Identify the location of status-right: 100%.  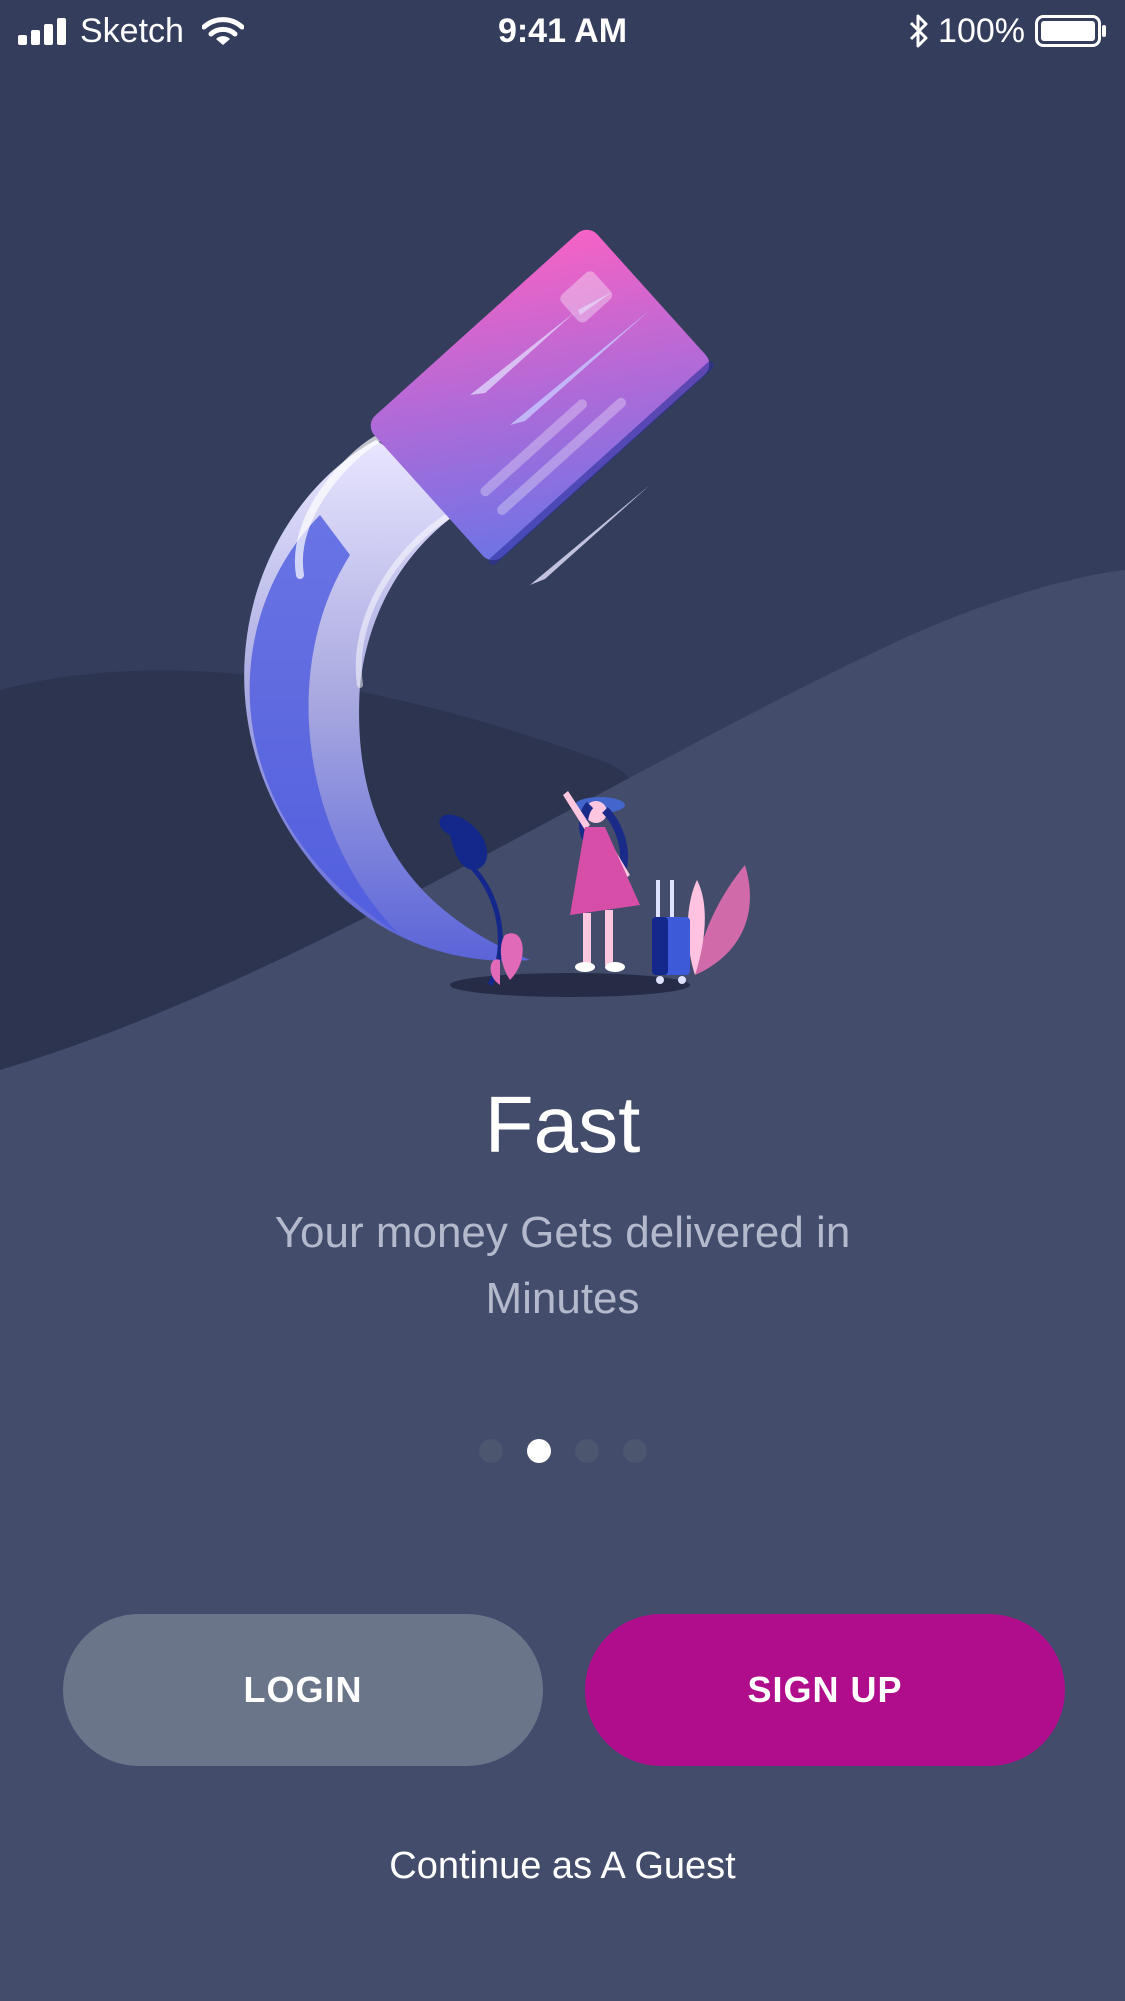
(1007, 31).